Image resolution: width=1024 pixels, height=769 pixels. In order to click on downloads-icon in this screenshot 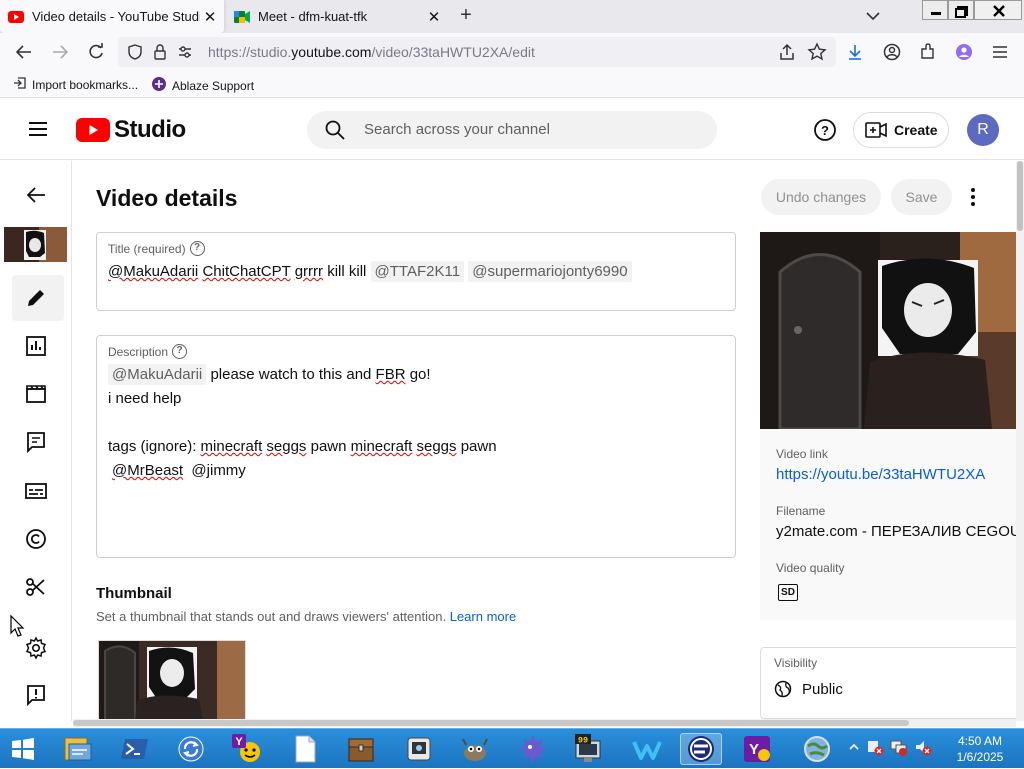, I will do `click(855, 52)`.